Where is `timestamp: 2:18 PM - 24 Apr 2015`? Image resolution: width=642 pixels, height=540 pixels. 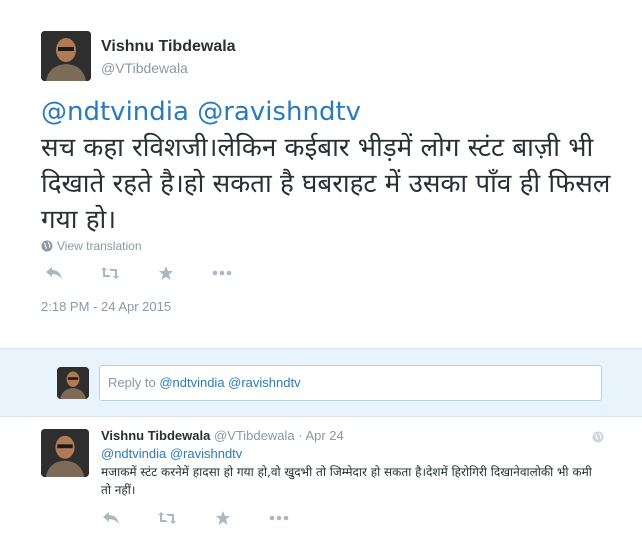 timestamp: 2:18 PM - 24 Apr 2015 is located at coordinates (106, 306).